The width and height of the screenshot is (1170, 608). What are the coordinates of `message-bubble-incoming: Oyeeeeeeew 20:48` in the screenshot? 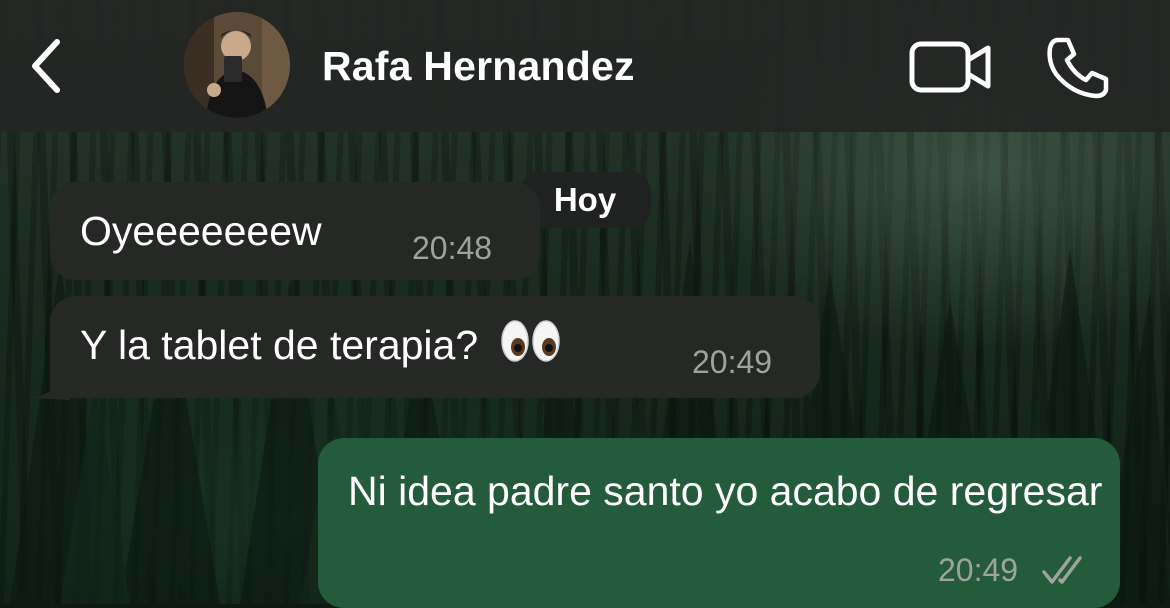 It's located at (295, 231).